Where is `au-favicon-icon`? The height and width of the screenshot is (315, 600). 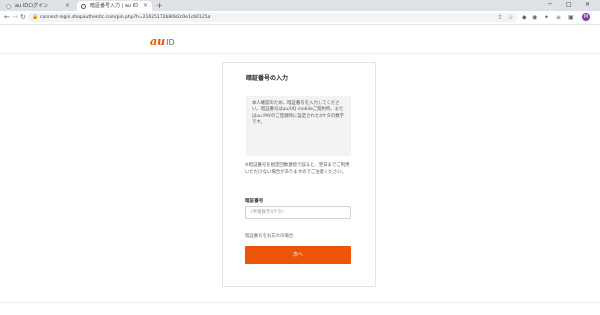
au-favicon-icon is located at coordinates (8, 6).